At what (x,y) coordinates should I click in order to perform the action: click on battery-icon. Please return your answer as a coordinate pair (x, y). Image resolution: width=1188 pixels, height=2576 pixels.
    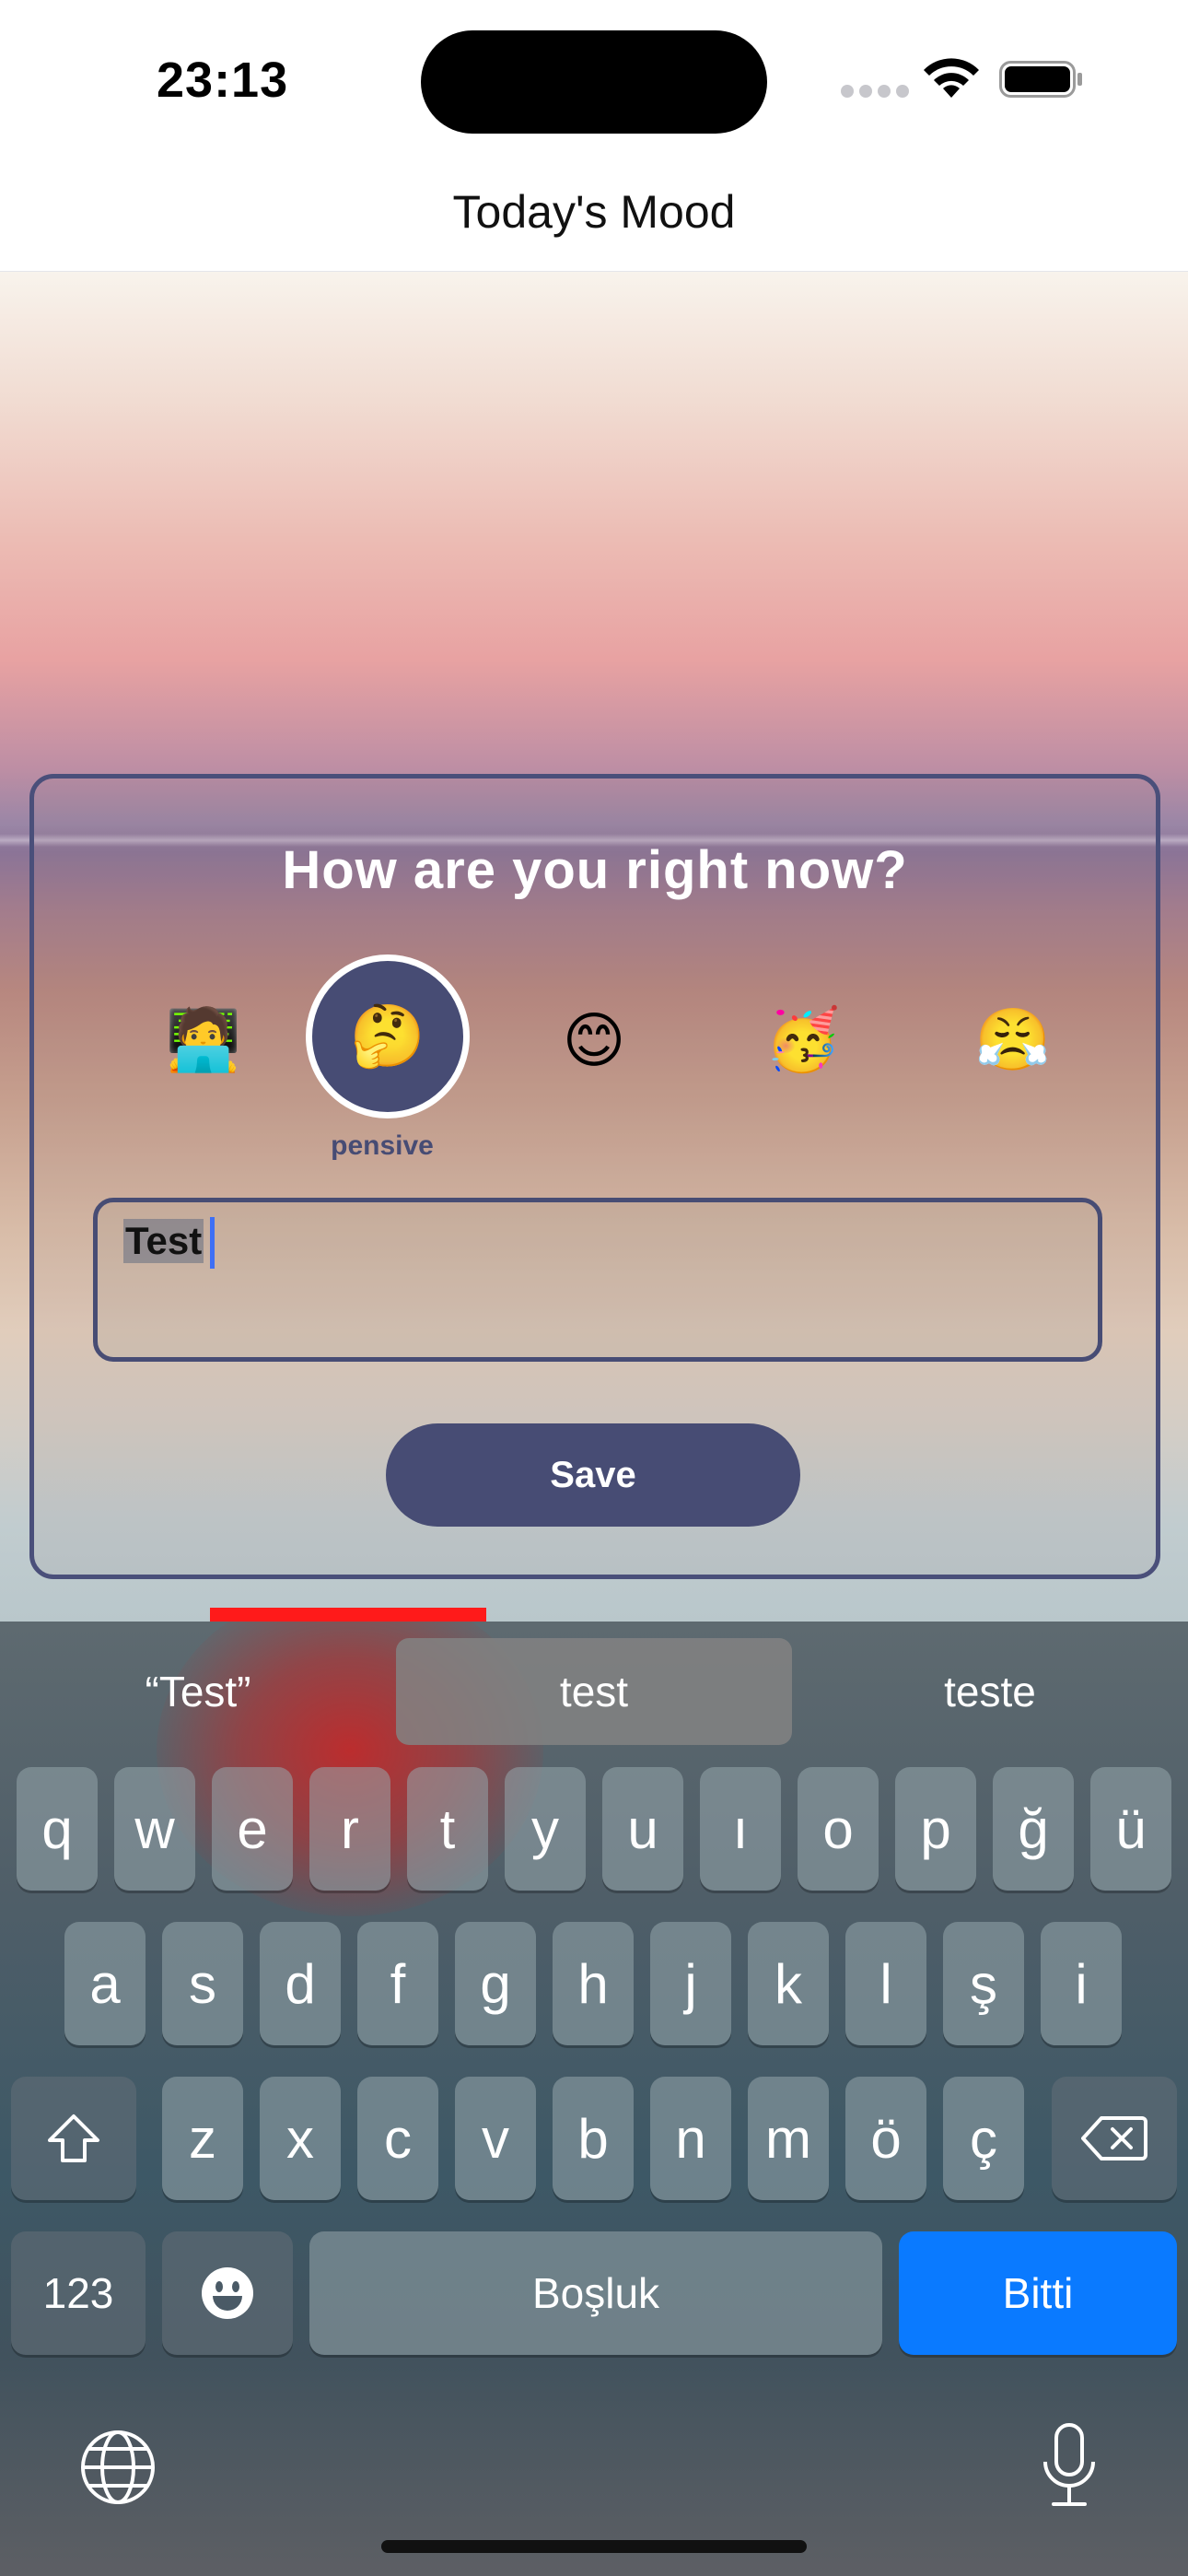
    Looking at the image, I should click on (1040, 79).